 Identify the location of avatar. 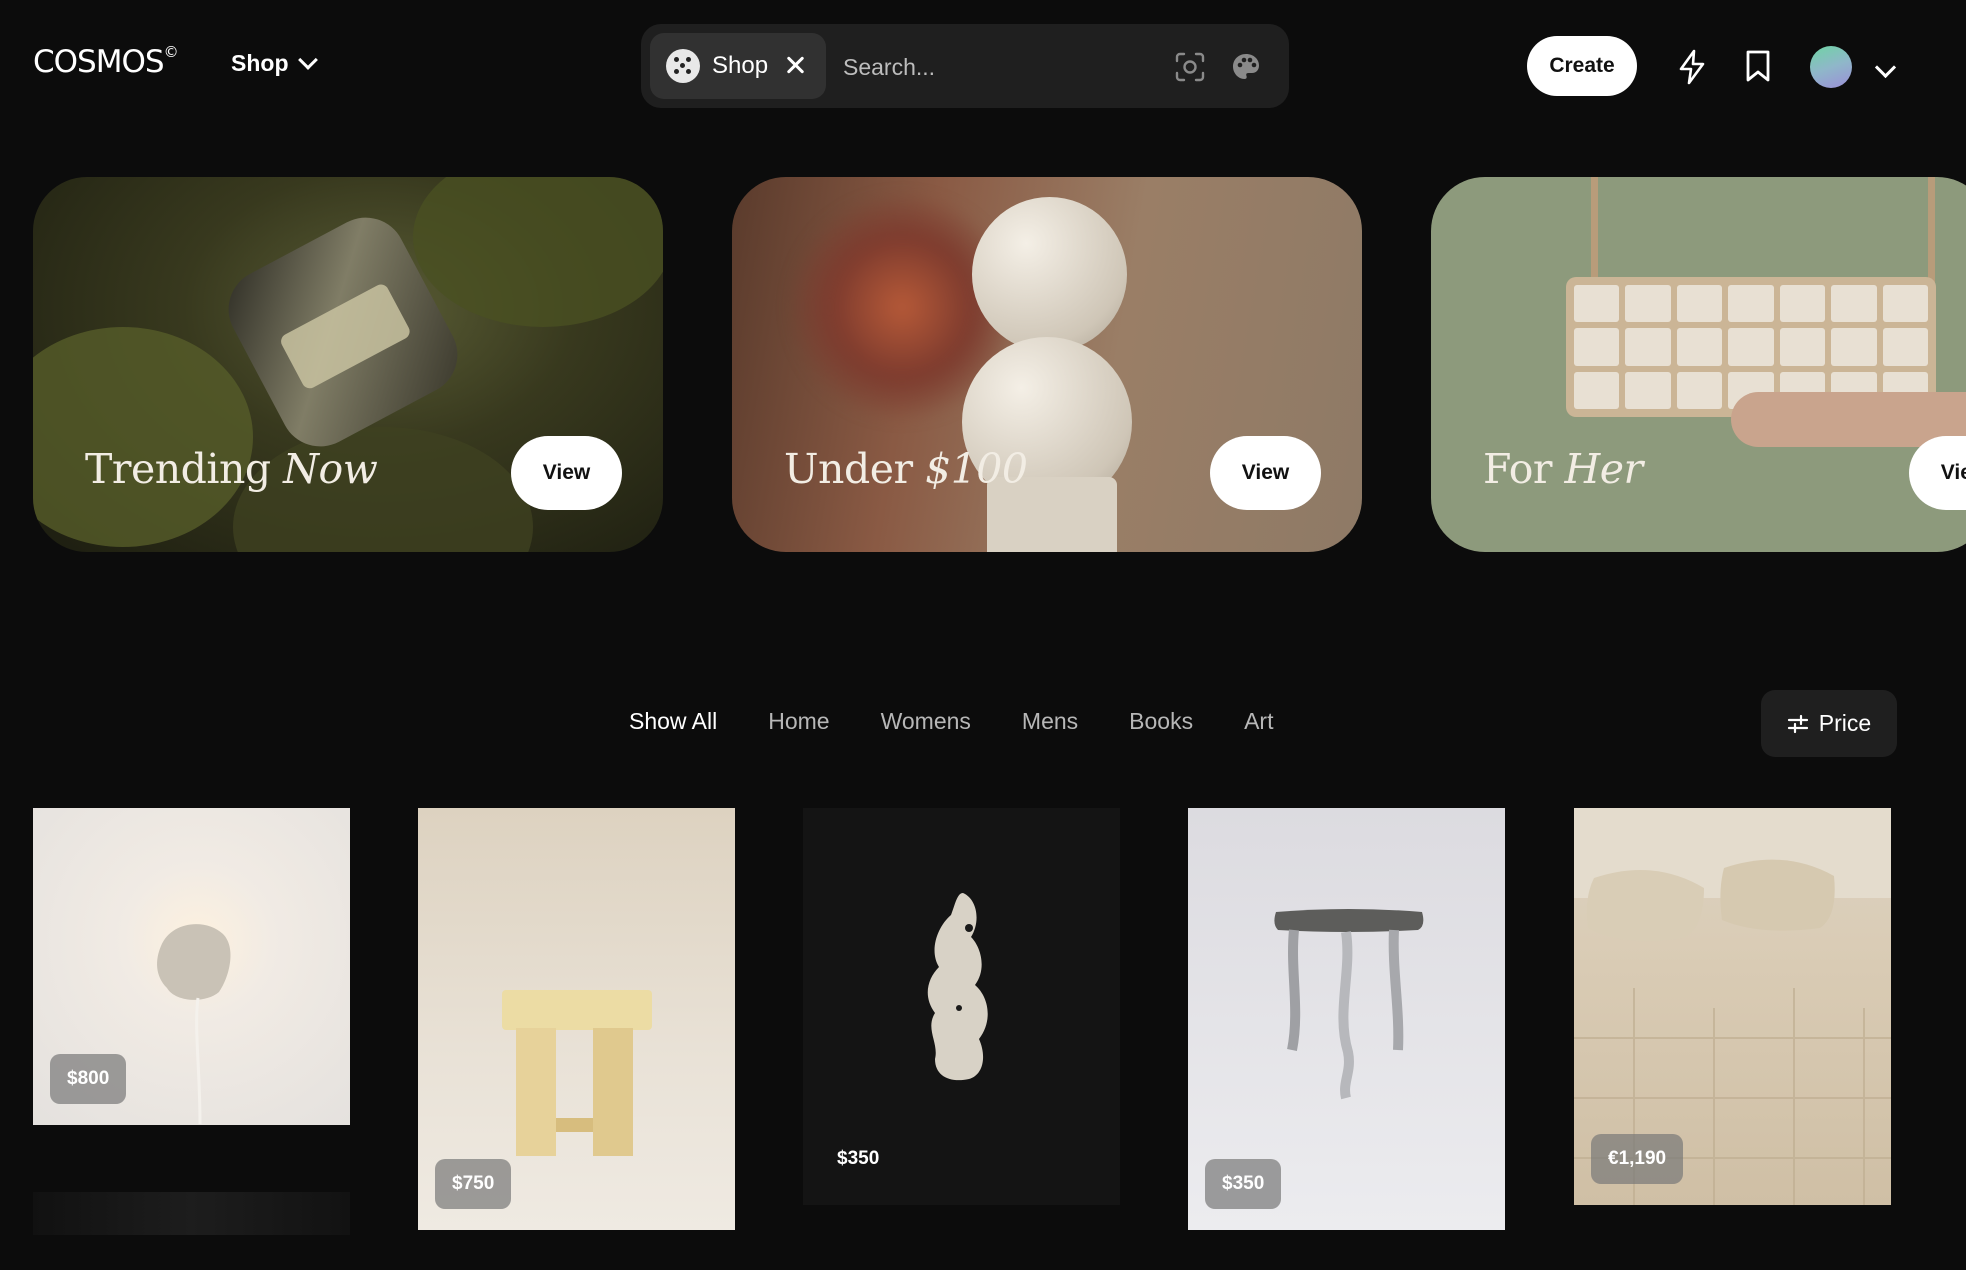
(1831, 67).